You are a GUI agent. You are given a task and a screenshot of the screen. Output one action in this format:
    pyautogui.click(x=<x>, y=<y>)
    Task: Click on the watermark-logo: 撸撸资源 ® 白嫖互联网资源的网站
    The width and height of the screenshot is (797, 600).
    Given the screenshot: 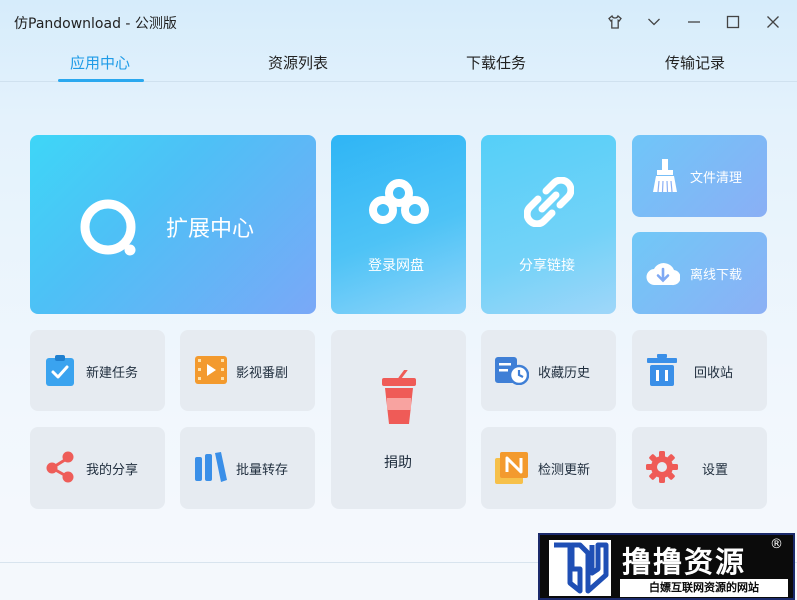 What is the action you would take?
    pyautogui.click(x=666, y=566)
    